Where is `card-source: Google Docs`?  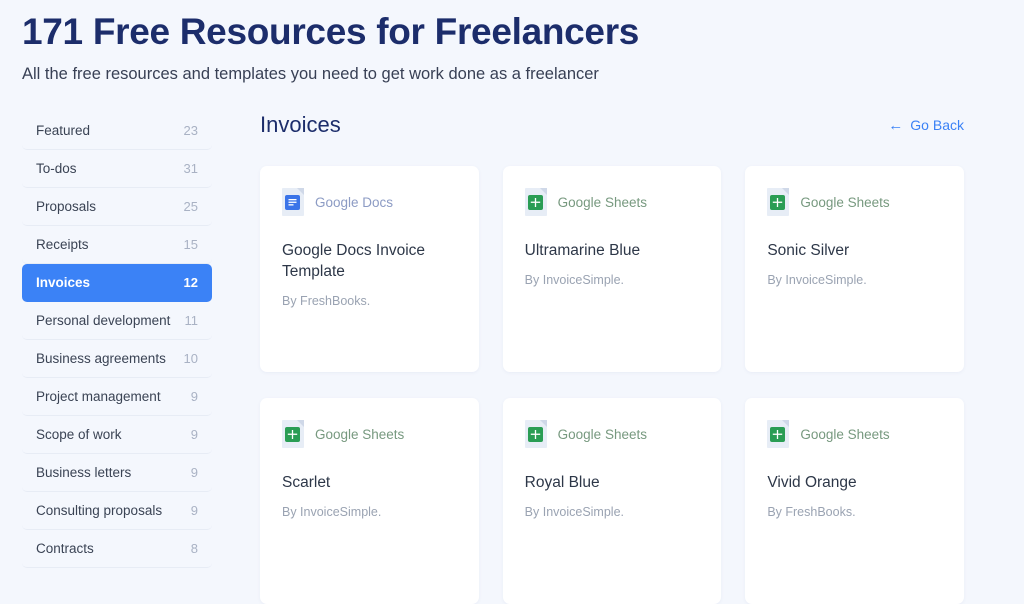 card-source: Google Docs is located at coordinates (369, 202).